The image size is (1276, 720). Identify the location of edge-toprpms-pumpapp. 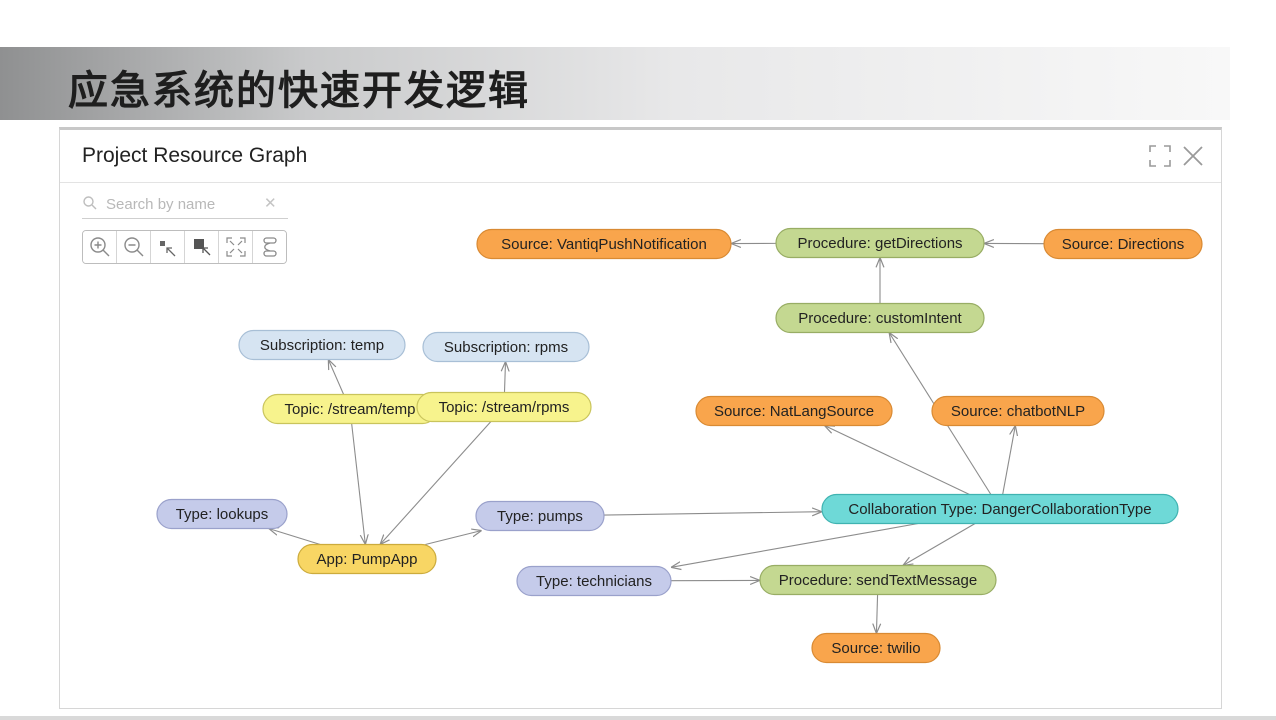
(436, 483).